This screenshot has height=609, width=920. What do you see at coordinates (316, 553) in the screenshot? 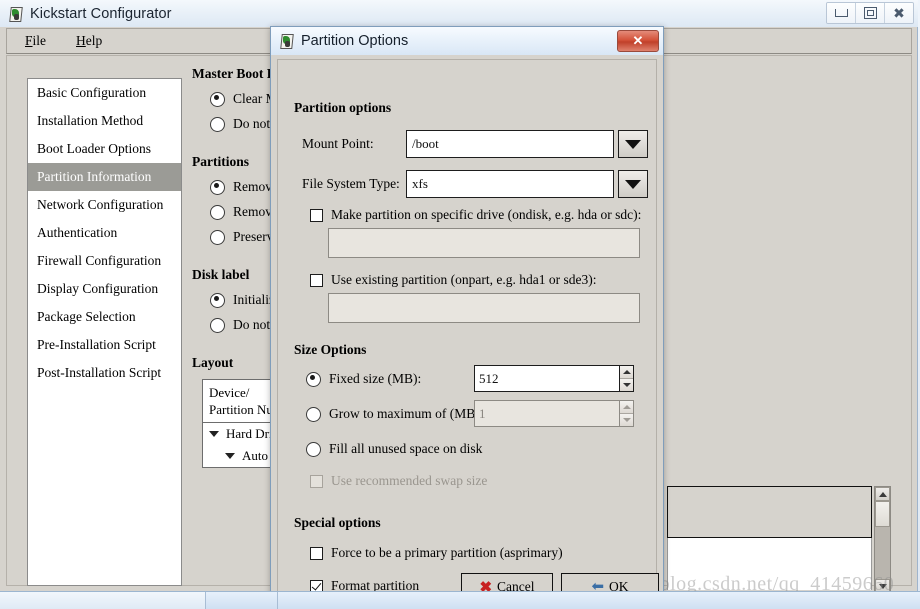
I see `asprimary-checkbox` at bounding box center [316, 553].